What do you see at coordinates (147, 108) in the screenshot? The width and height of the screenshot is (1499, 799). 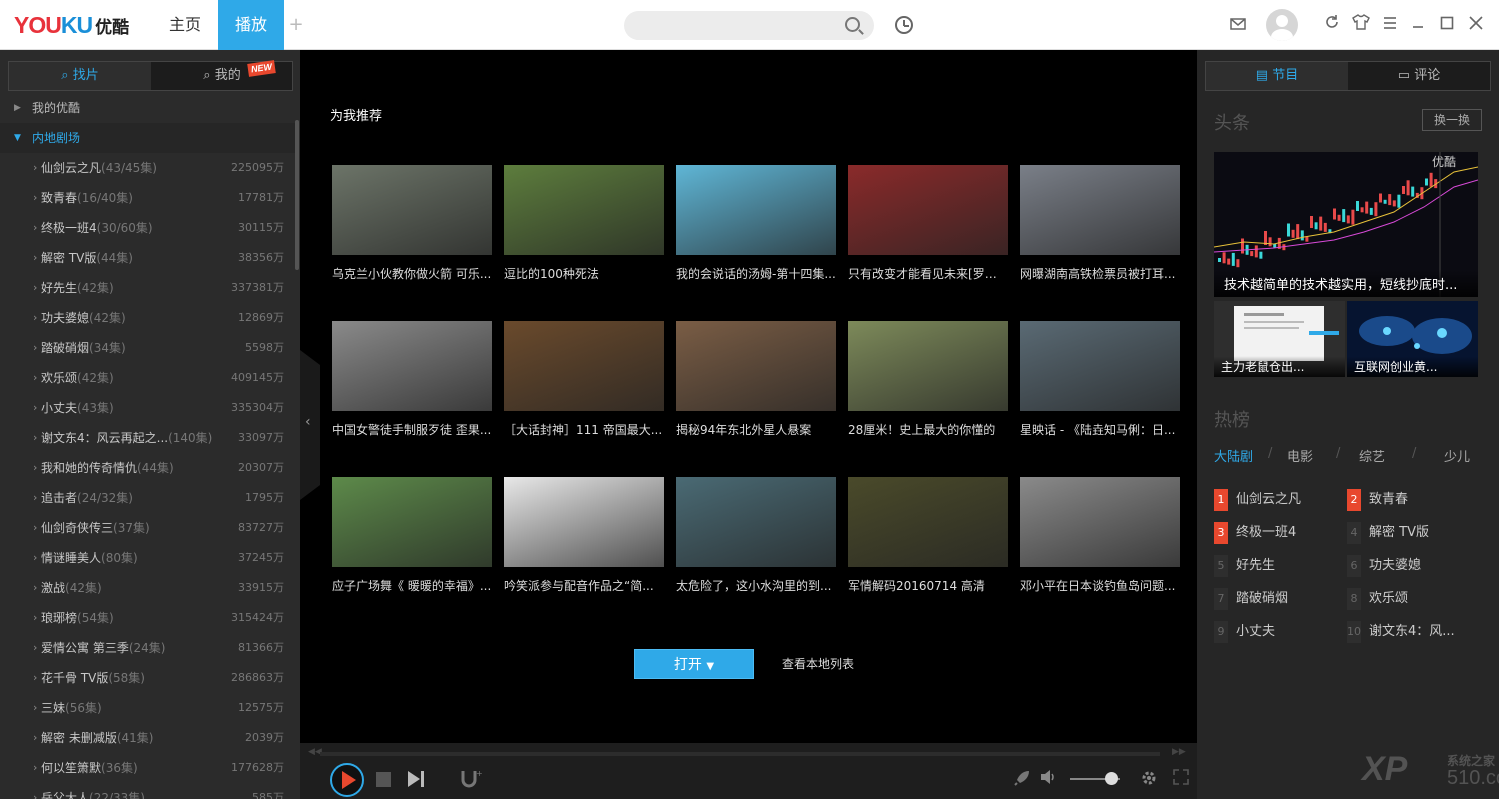 I see `tree-category: ▶ 我的优酷` at bounding box center [147, 108].